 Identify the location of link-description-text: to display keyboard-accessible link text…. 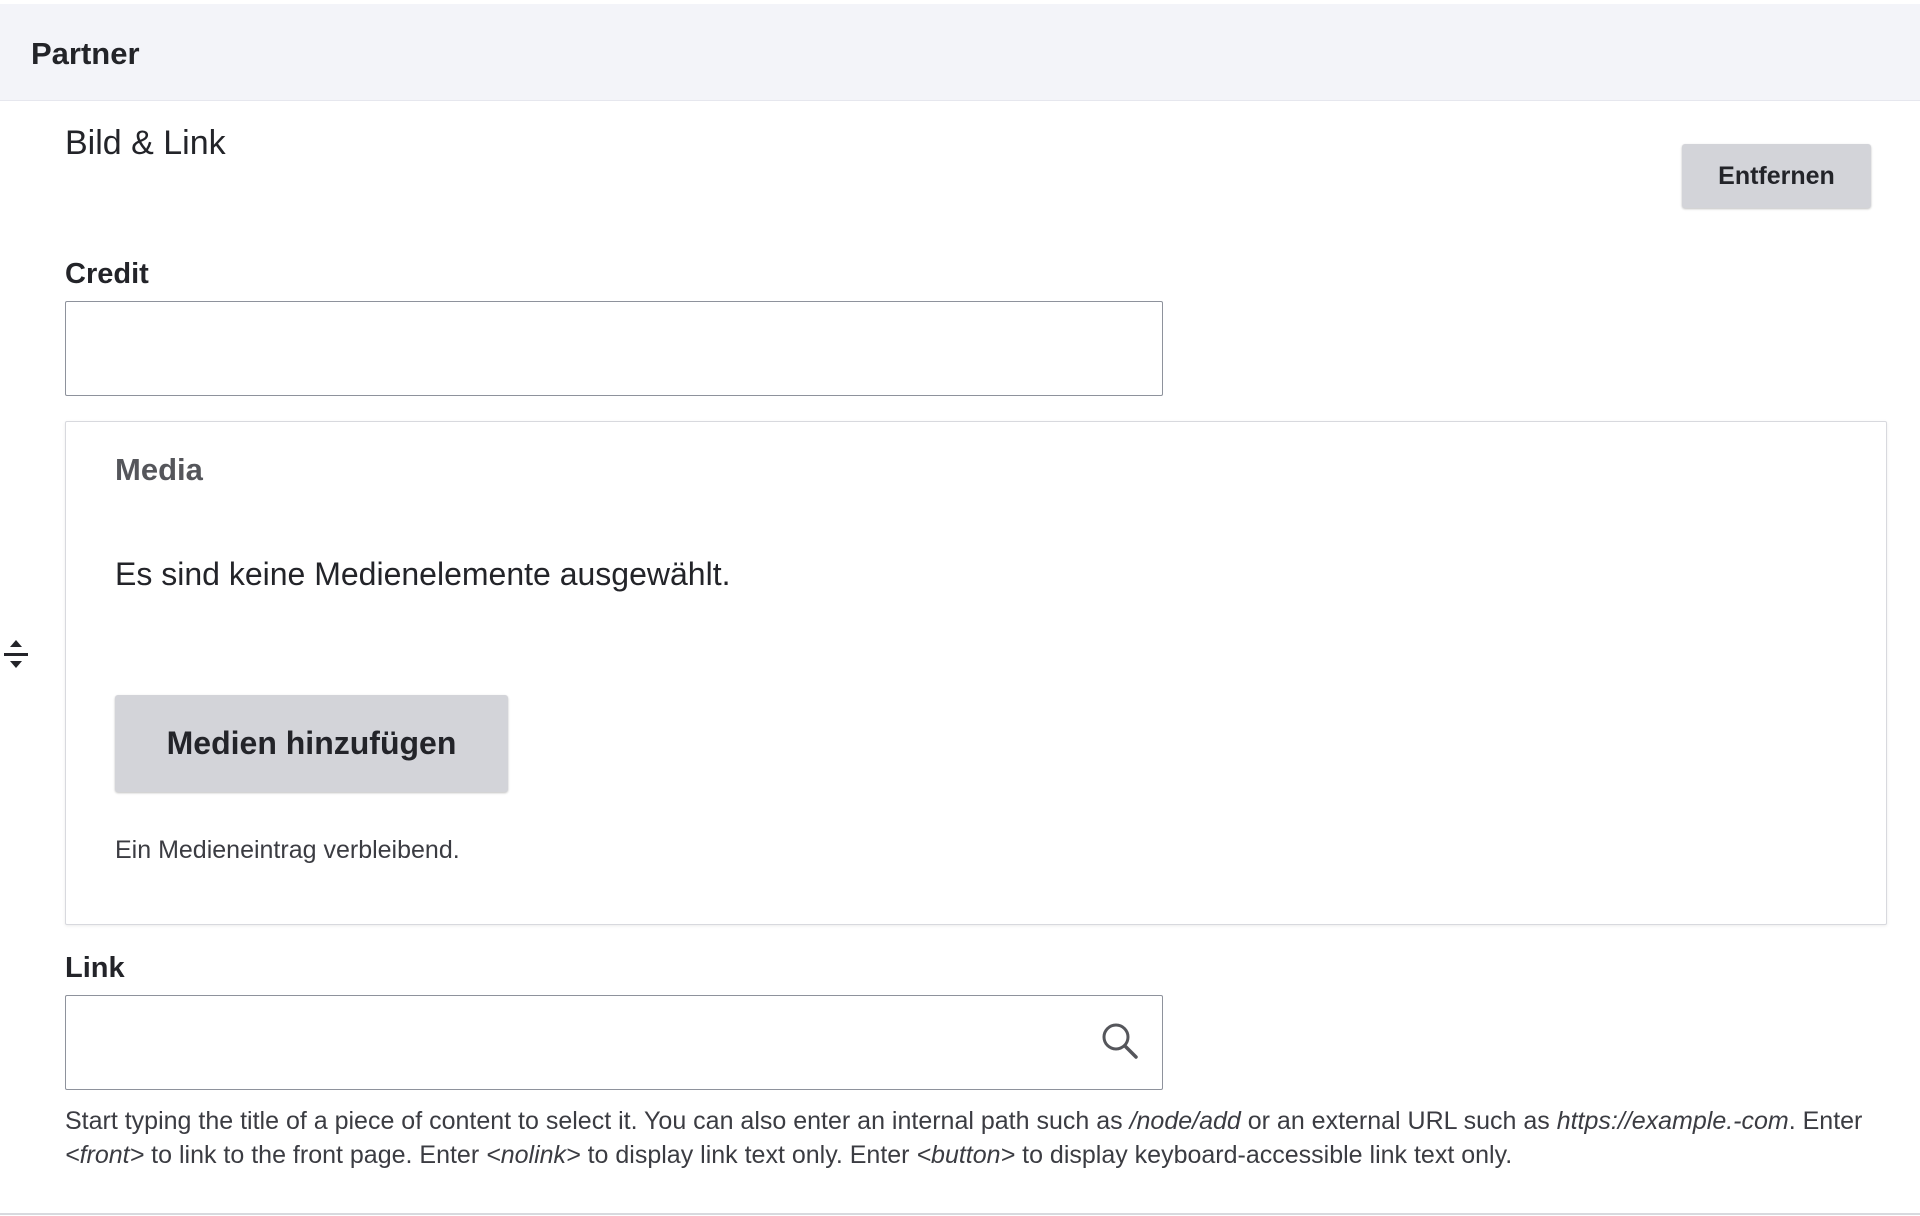
(1264, 1155).